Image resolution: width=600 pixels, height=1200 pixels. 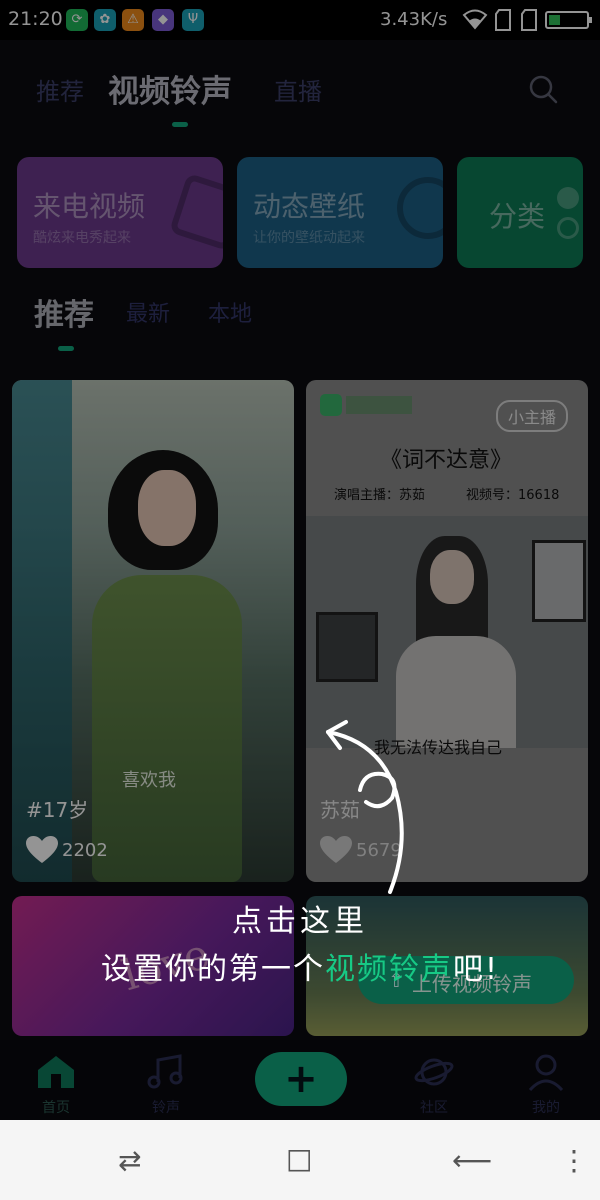 I want to click on back-icon: ⟵, so click(x=472, y=1160).